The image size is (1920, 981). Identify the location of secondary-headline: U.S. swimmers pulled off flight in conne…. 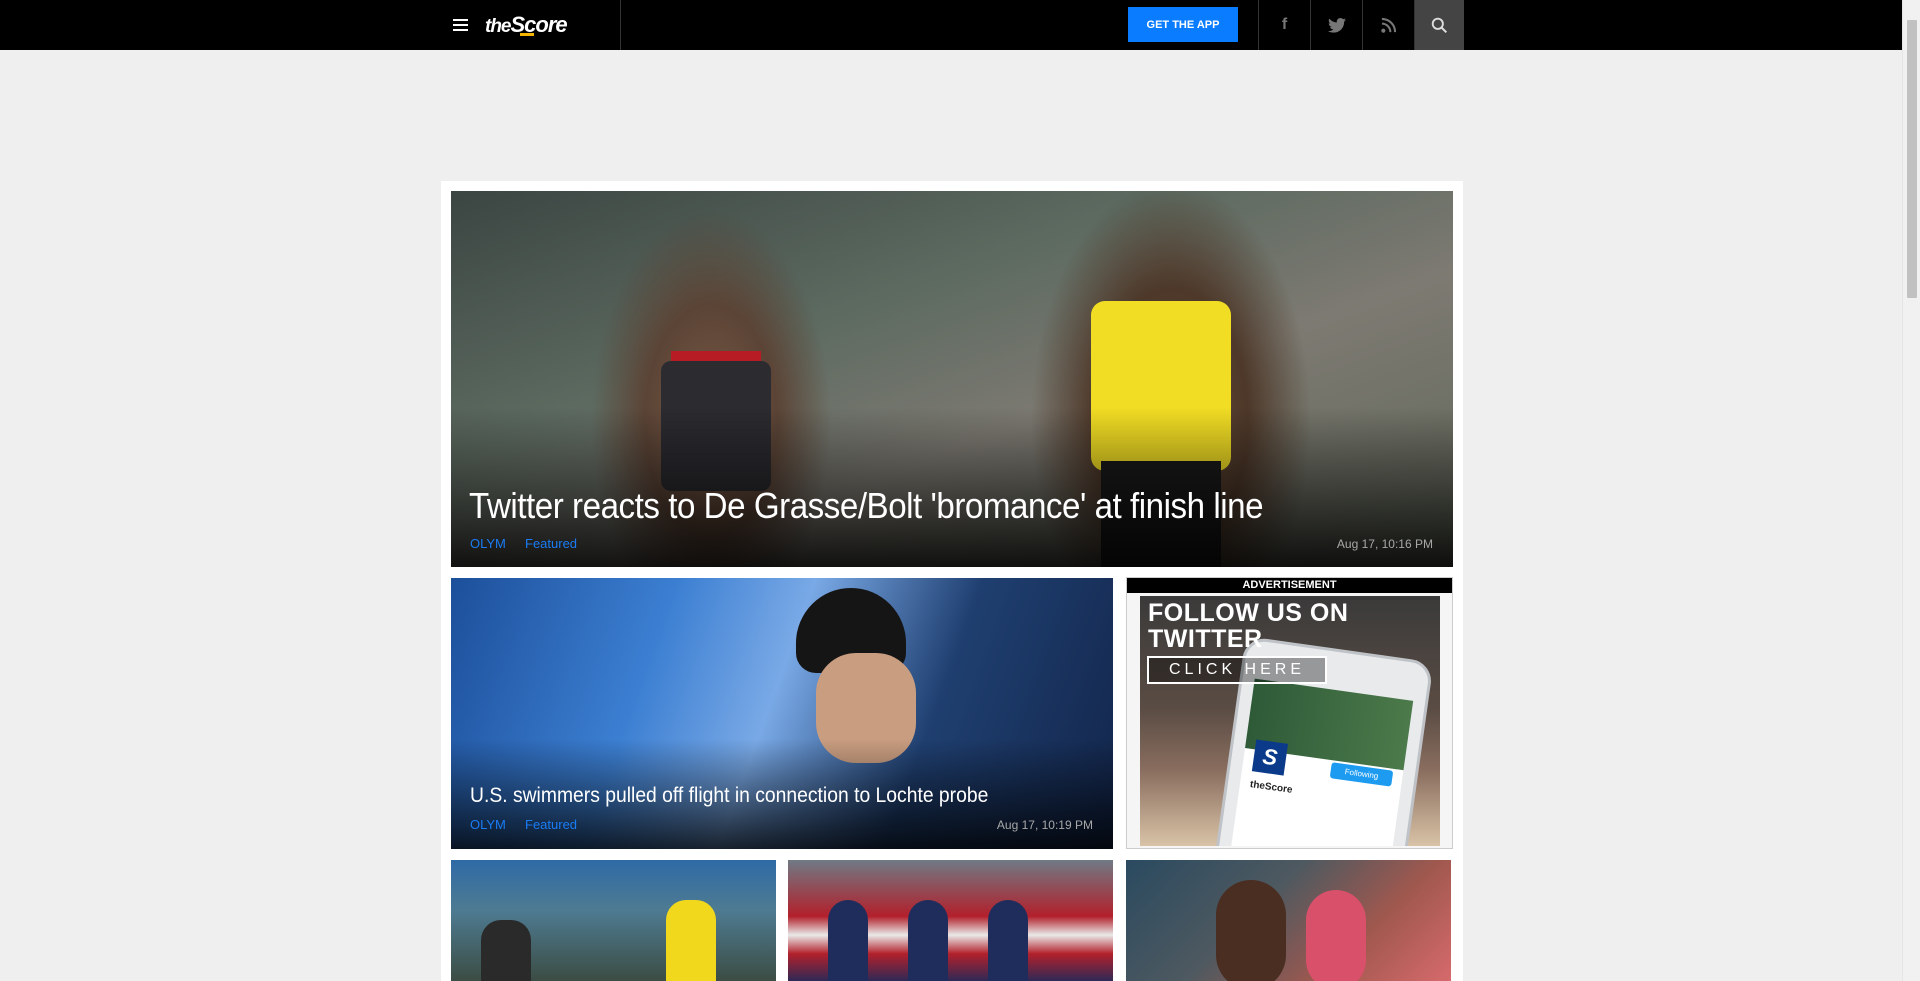
(729, 796).